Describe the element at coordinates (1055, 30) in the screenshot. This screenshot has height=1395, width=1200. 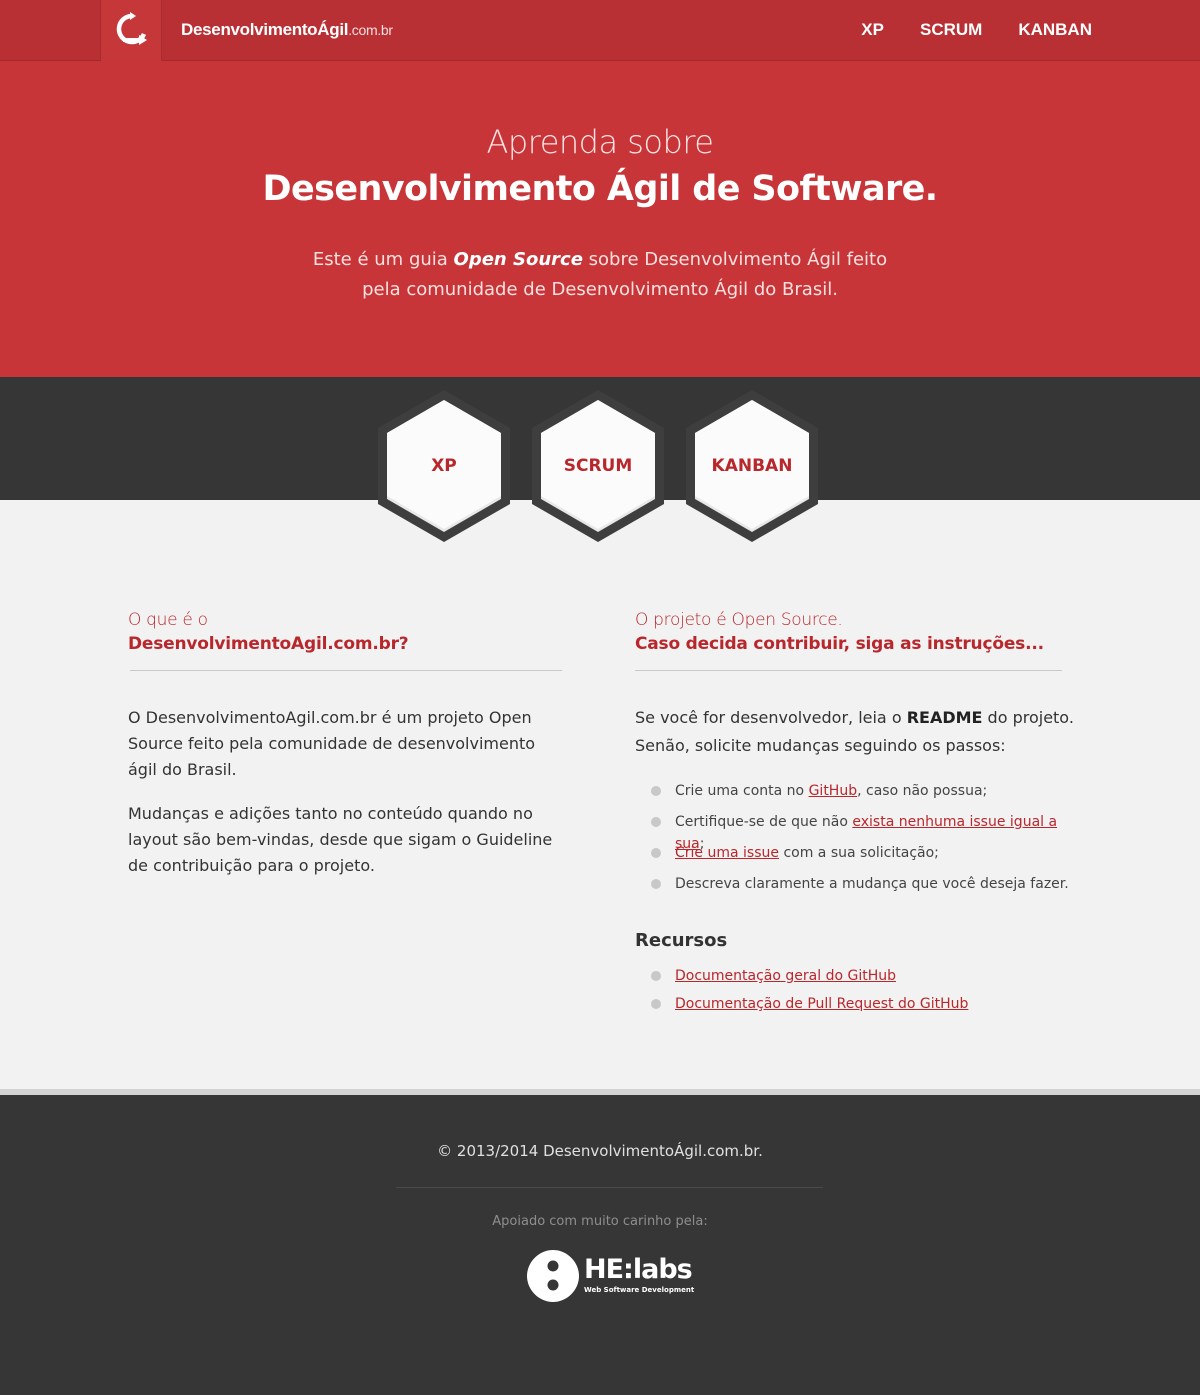
I see `nav-link-kanban: KANBAN` at that location.